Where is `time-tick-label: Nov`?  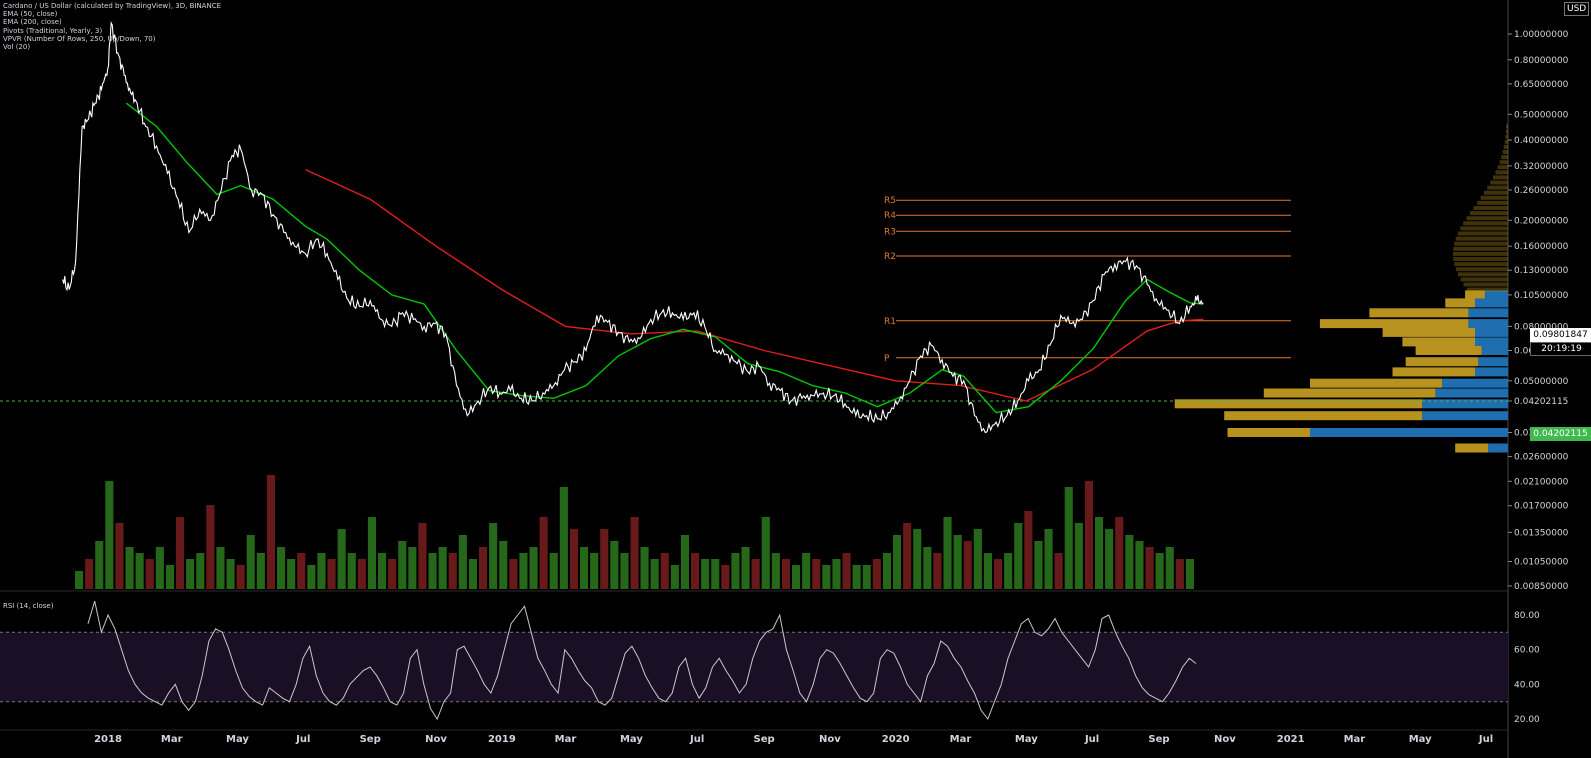
time-tick-label: Nov is located at coordinates (830, 739).